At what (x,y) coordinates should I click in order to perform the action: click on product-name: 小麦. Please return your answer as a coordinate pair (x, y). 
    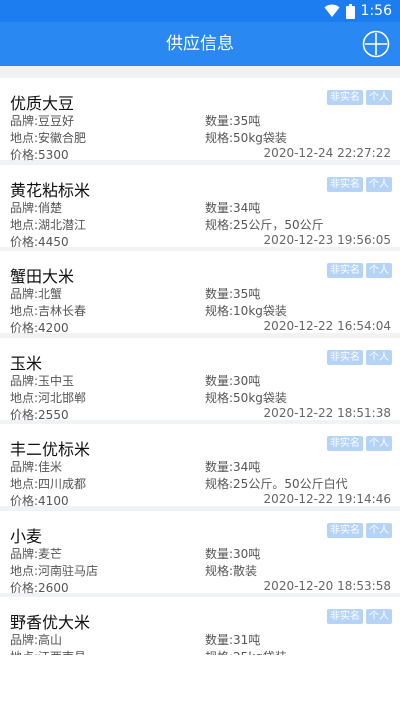
    Looking at the image, I should click on (26, 536).